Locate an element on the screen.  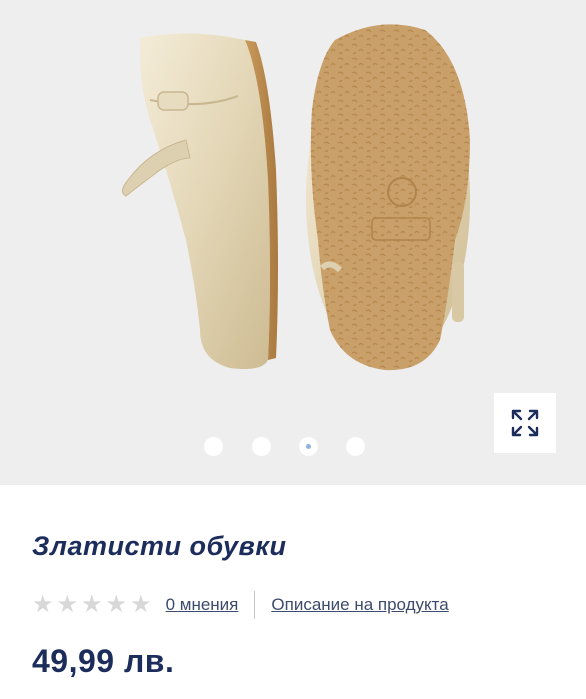
product-title: Златисти обувки is located at coordinates (159, 546).